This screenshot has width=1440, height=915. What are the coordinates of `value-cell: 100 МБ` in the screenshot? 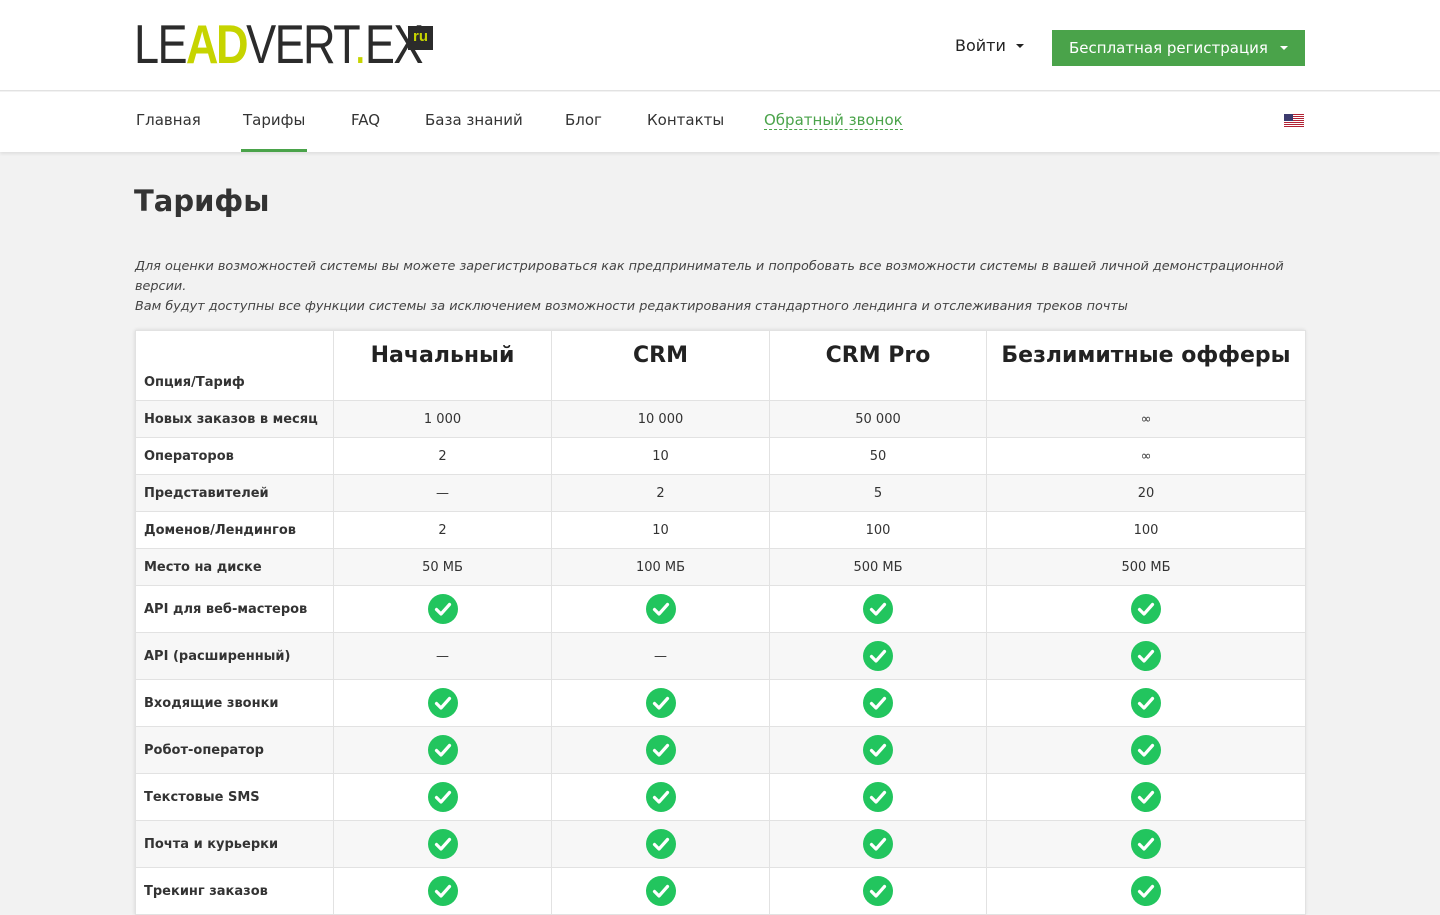 It's located at (660, 567).